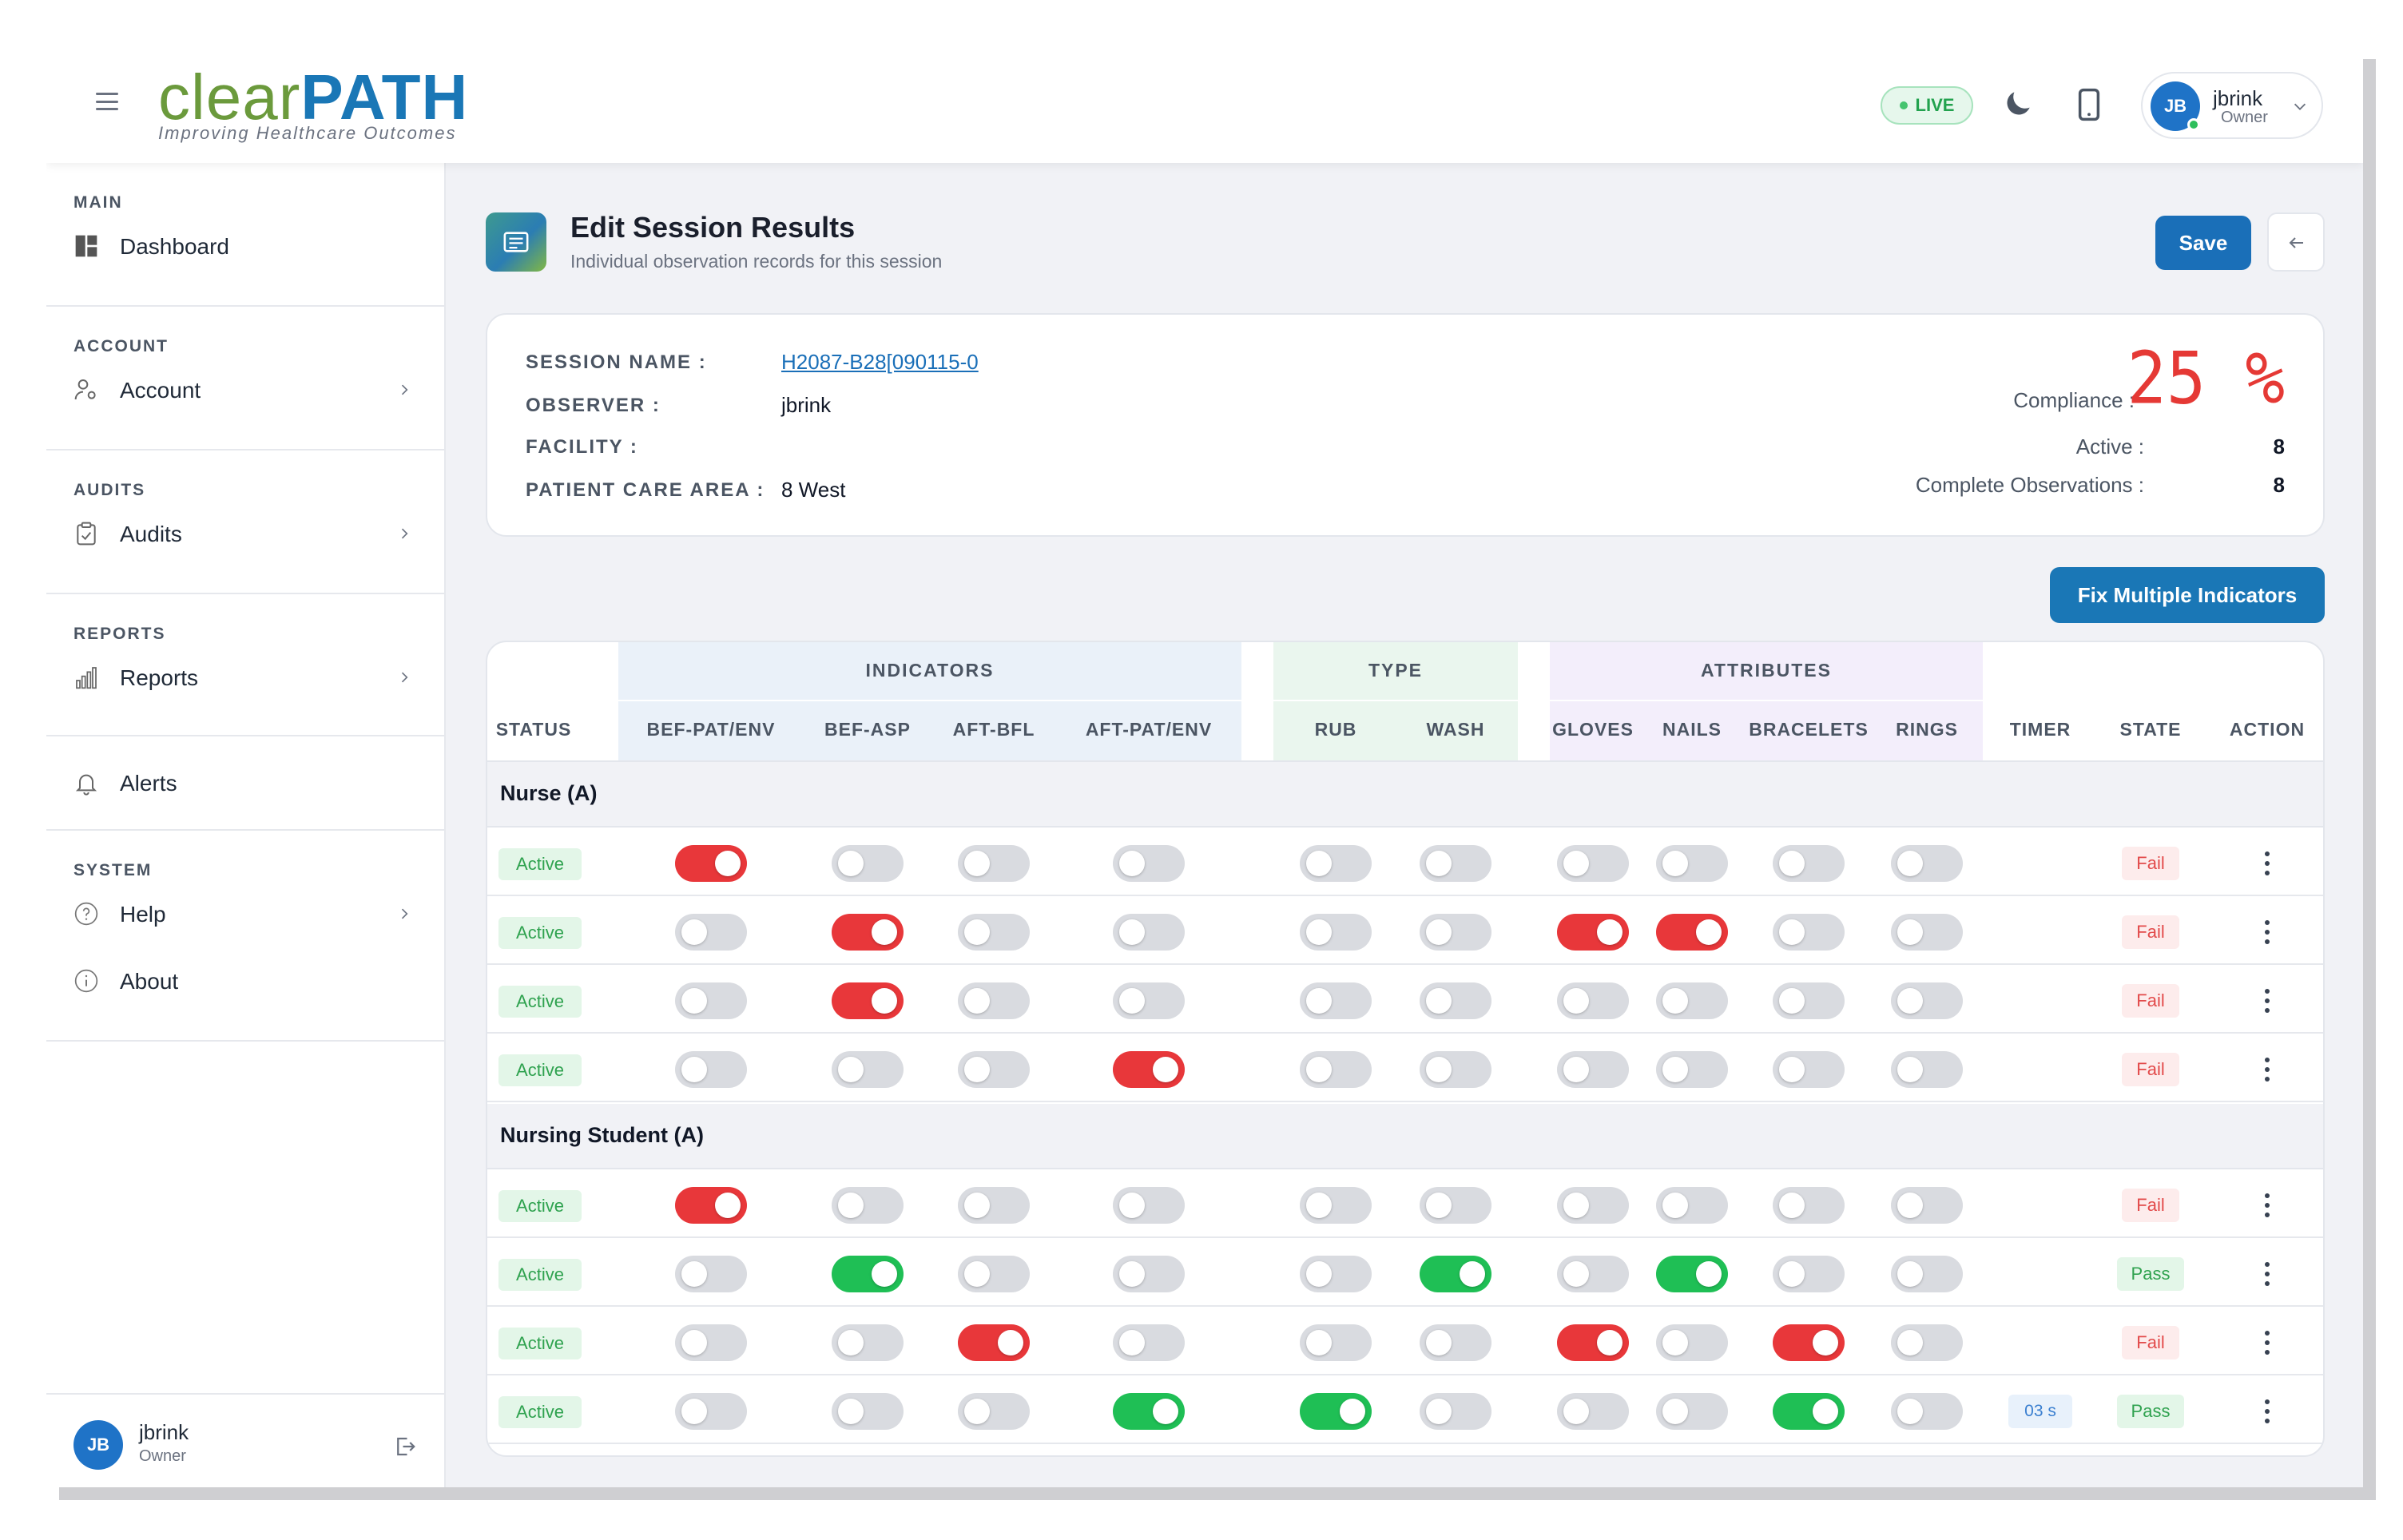 The image size is (2403, 1540). What do you see at coordinates (246, 534) in the screenshot?
I see `sidebar-item-audits: Audits` at bounding box center [246, 534].